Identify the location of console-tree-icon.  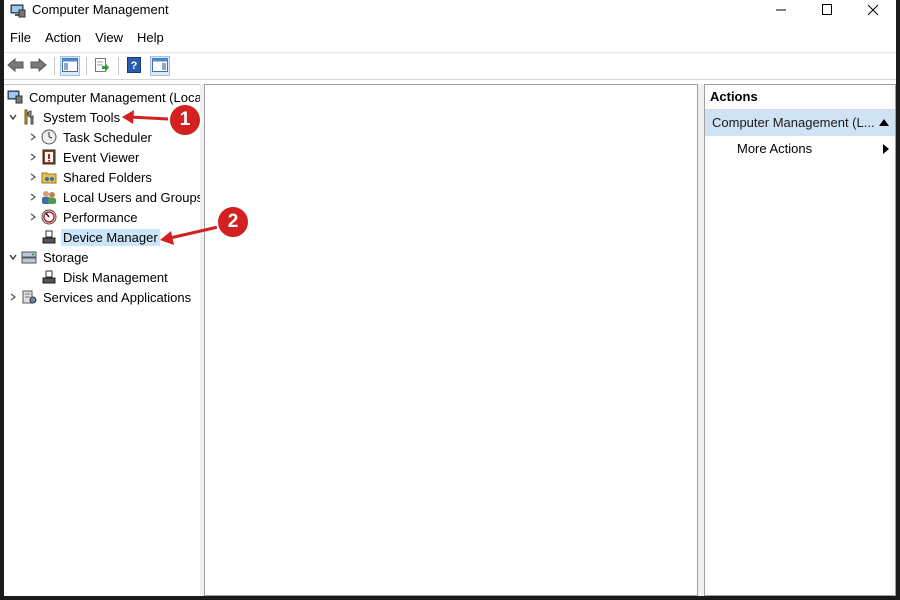
(70, 66).